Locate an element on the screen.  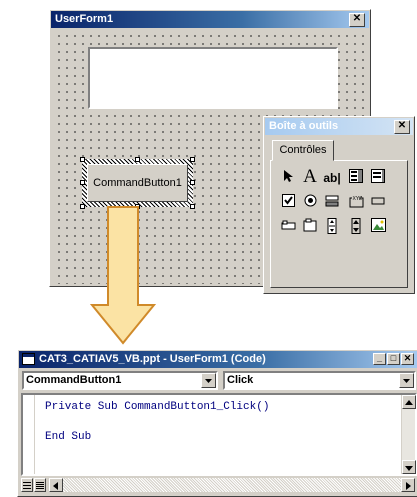
handle-tr is located at coordinates (192, 159).